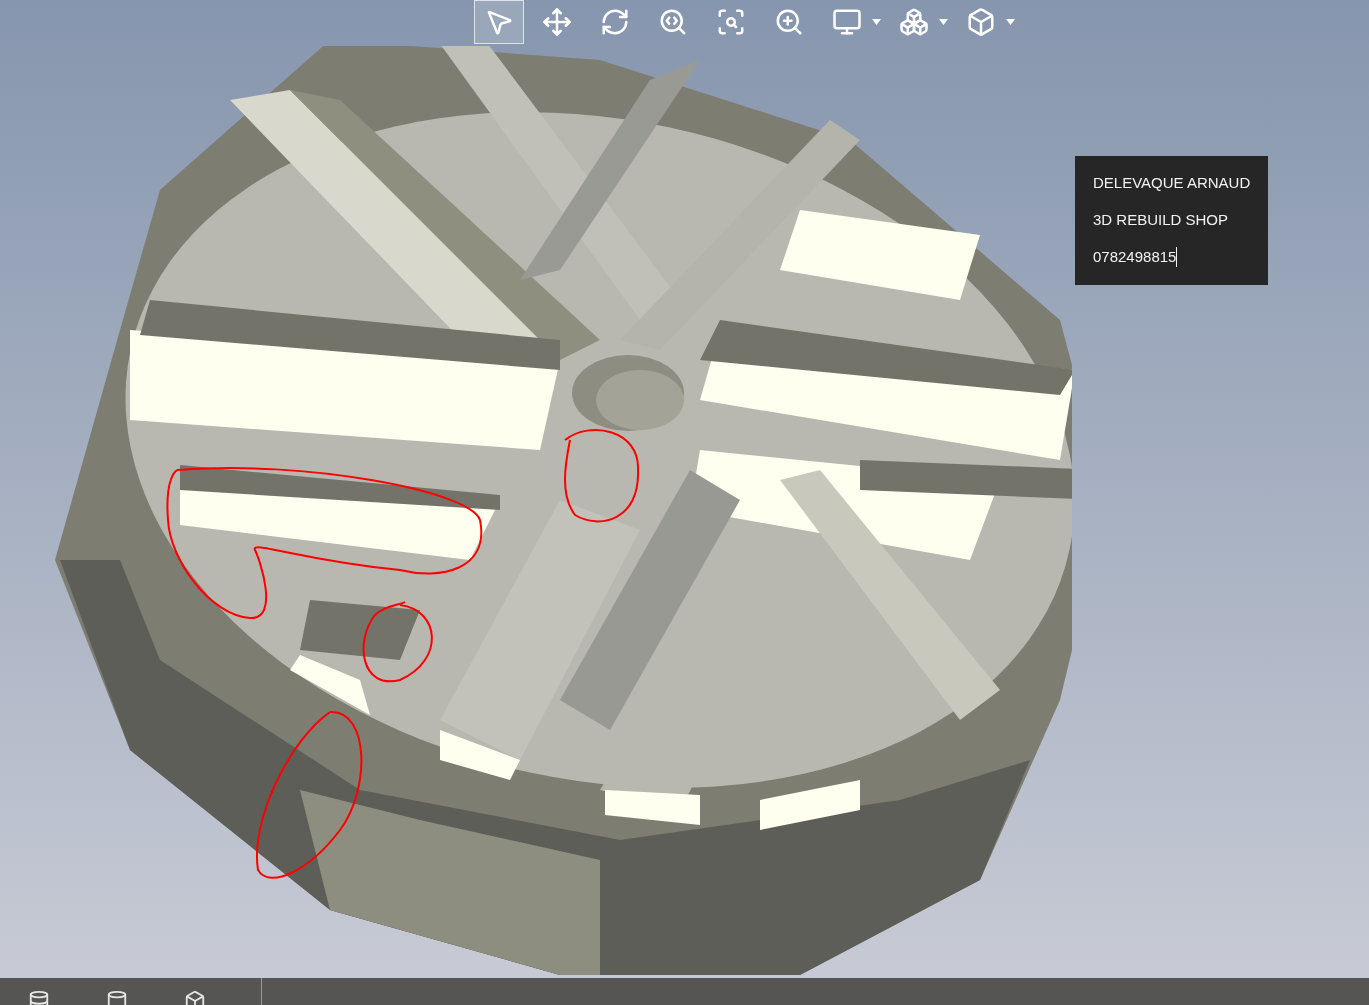  Describe the element at coordinates (981, 22) in the screenshot. I see `cube-icon` at that location.